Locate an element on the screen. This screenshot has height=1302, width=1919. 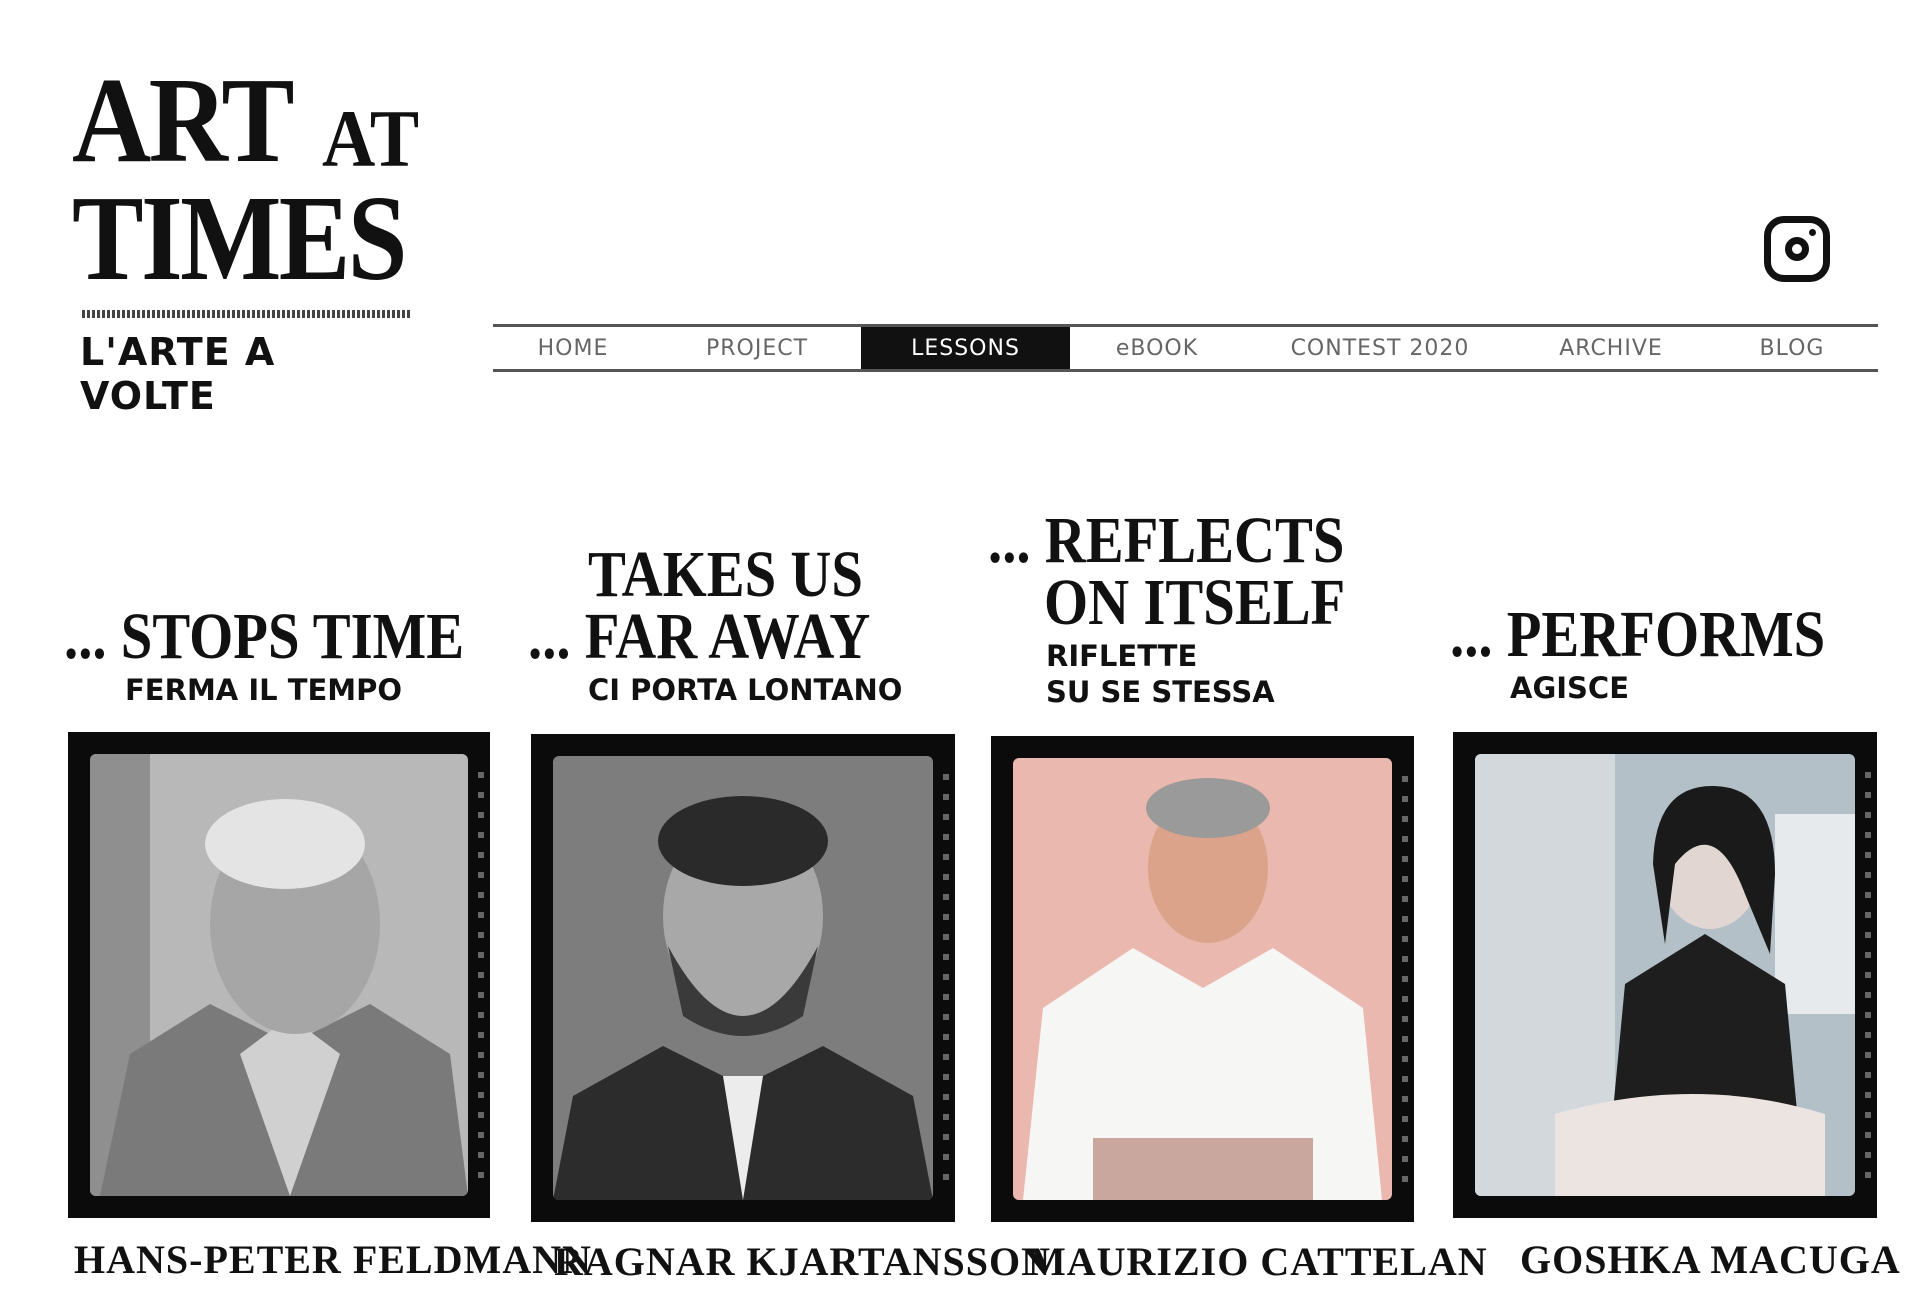
nav-item-archive: ARCHIVE is located at coordinates (1611, 348).